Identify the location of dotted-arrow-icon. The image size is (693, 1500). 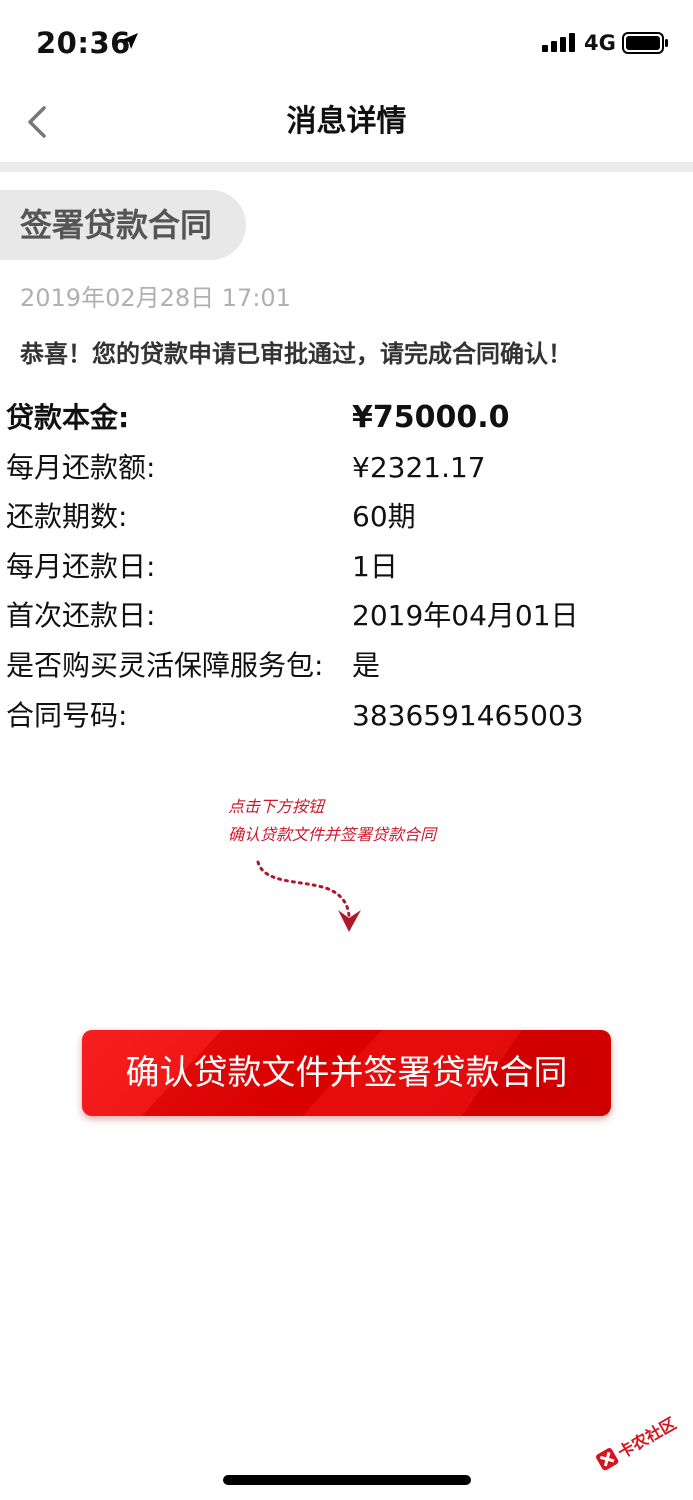
(308, 896).